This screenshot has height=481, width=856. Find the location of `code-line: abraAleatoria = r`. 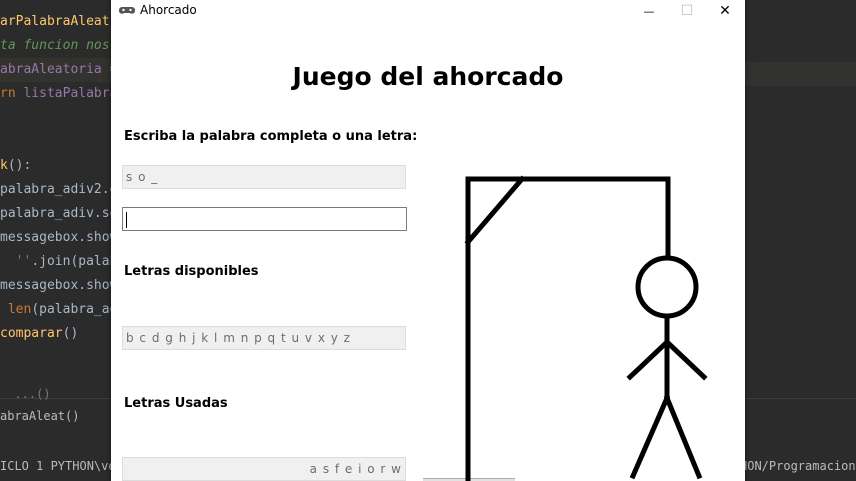

code-line: abraAleatoria = r is located at coordinates (66, 70).